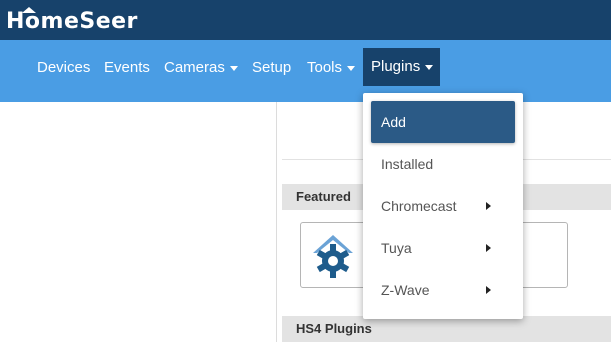  What do you see at coordinates (325, 67) in the screenshot?
I see `nav-tools-label: Tools` at bounding box center [325, 67].